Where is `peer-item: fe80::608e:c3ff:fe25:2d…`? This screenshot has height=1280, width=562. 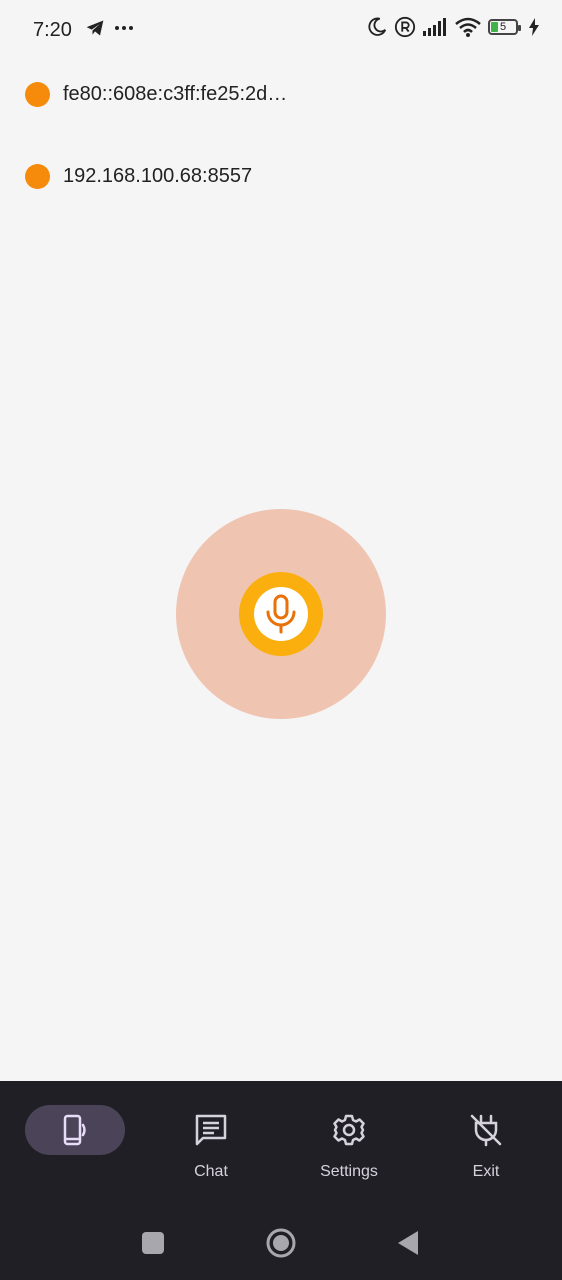 peer-item: fe80::608e:c3ff:fe25:2d… is located at coordinates (156, 94).